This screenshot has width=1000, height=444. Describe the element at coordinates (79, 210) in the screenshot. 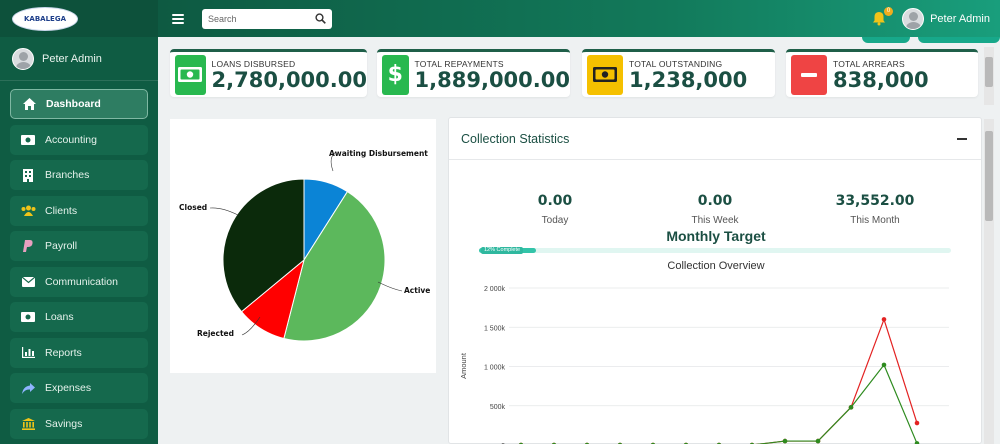

I see `sidebar-item-clients: Clients` at that location.